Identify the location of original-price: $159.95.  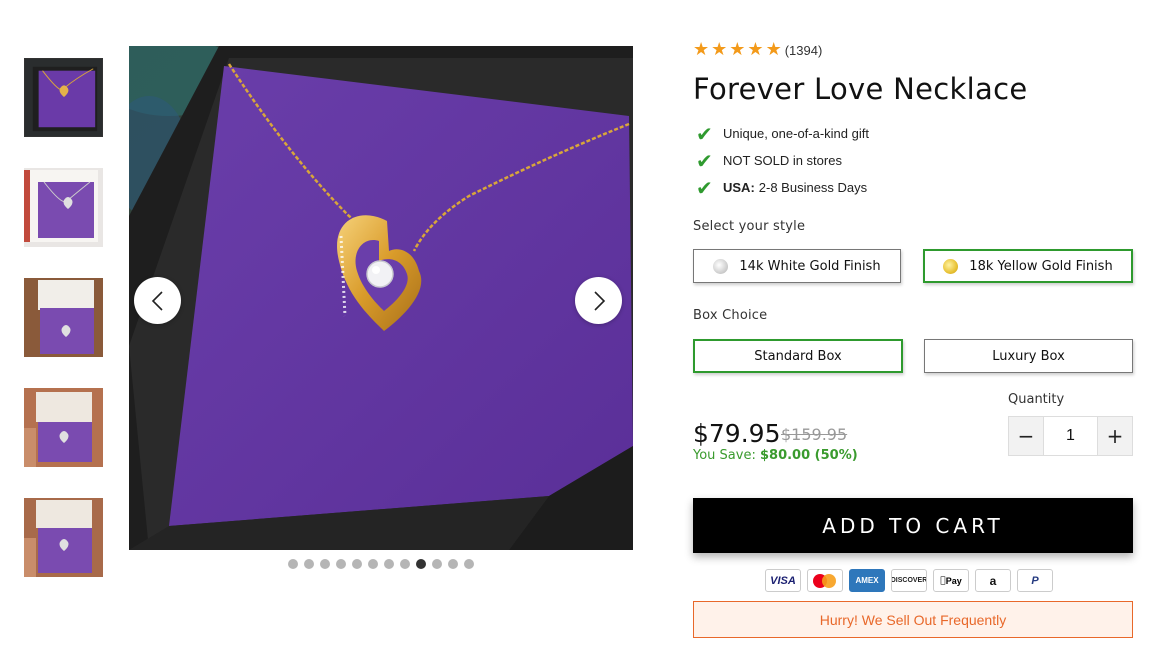
(814, 434).